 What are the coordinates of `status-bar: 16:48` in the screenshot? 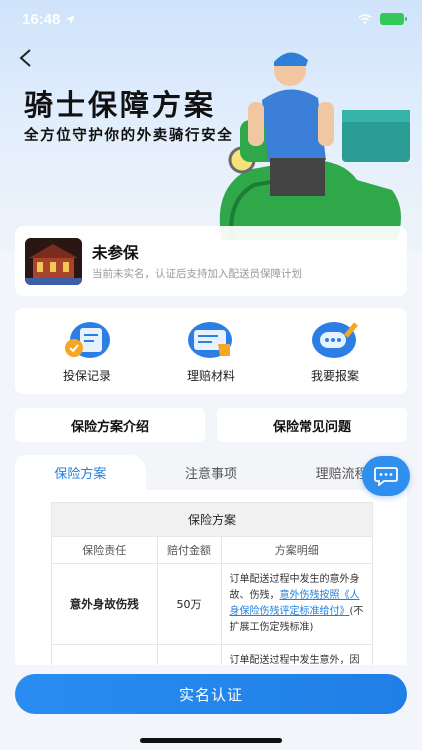 It's located at (211, 19).